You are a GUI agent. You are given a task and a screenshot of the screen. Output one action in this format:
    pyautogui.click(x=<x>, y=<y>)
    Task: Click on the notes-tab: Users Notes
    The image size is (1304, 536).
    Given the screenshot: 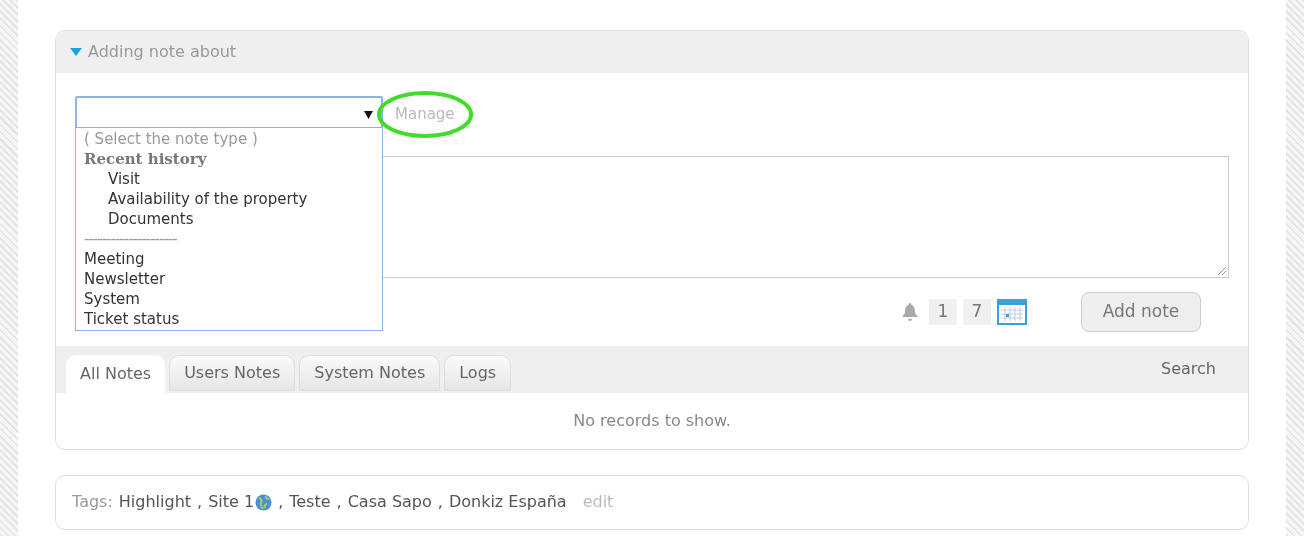 What is the action you would take?
    pyautogui.click(x=232, y=372)
    